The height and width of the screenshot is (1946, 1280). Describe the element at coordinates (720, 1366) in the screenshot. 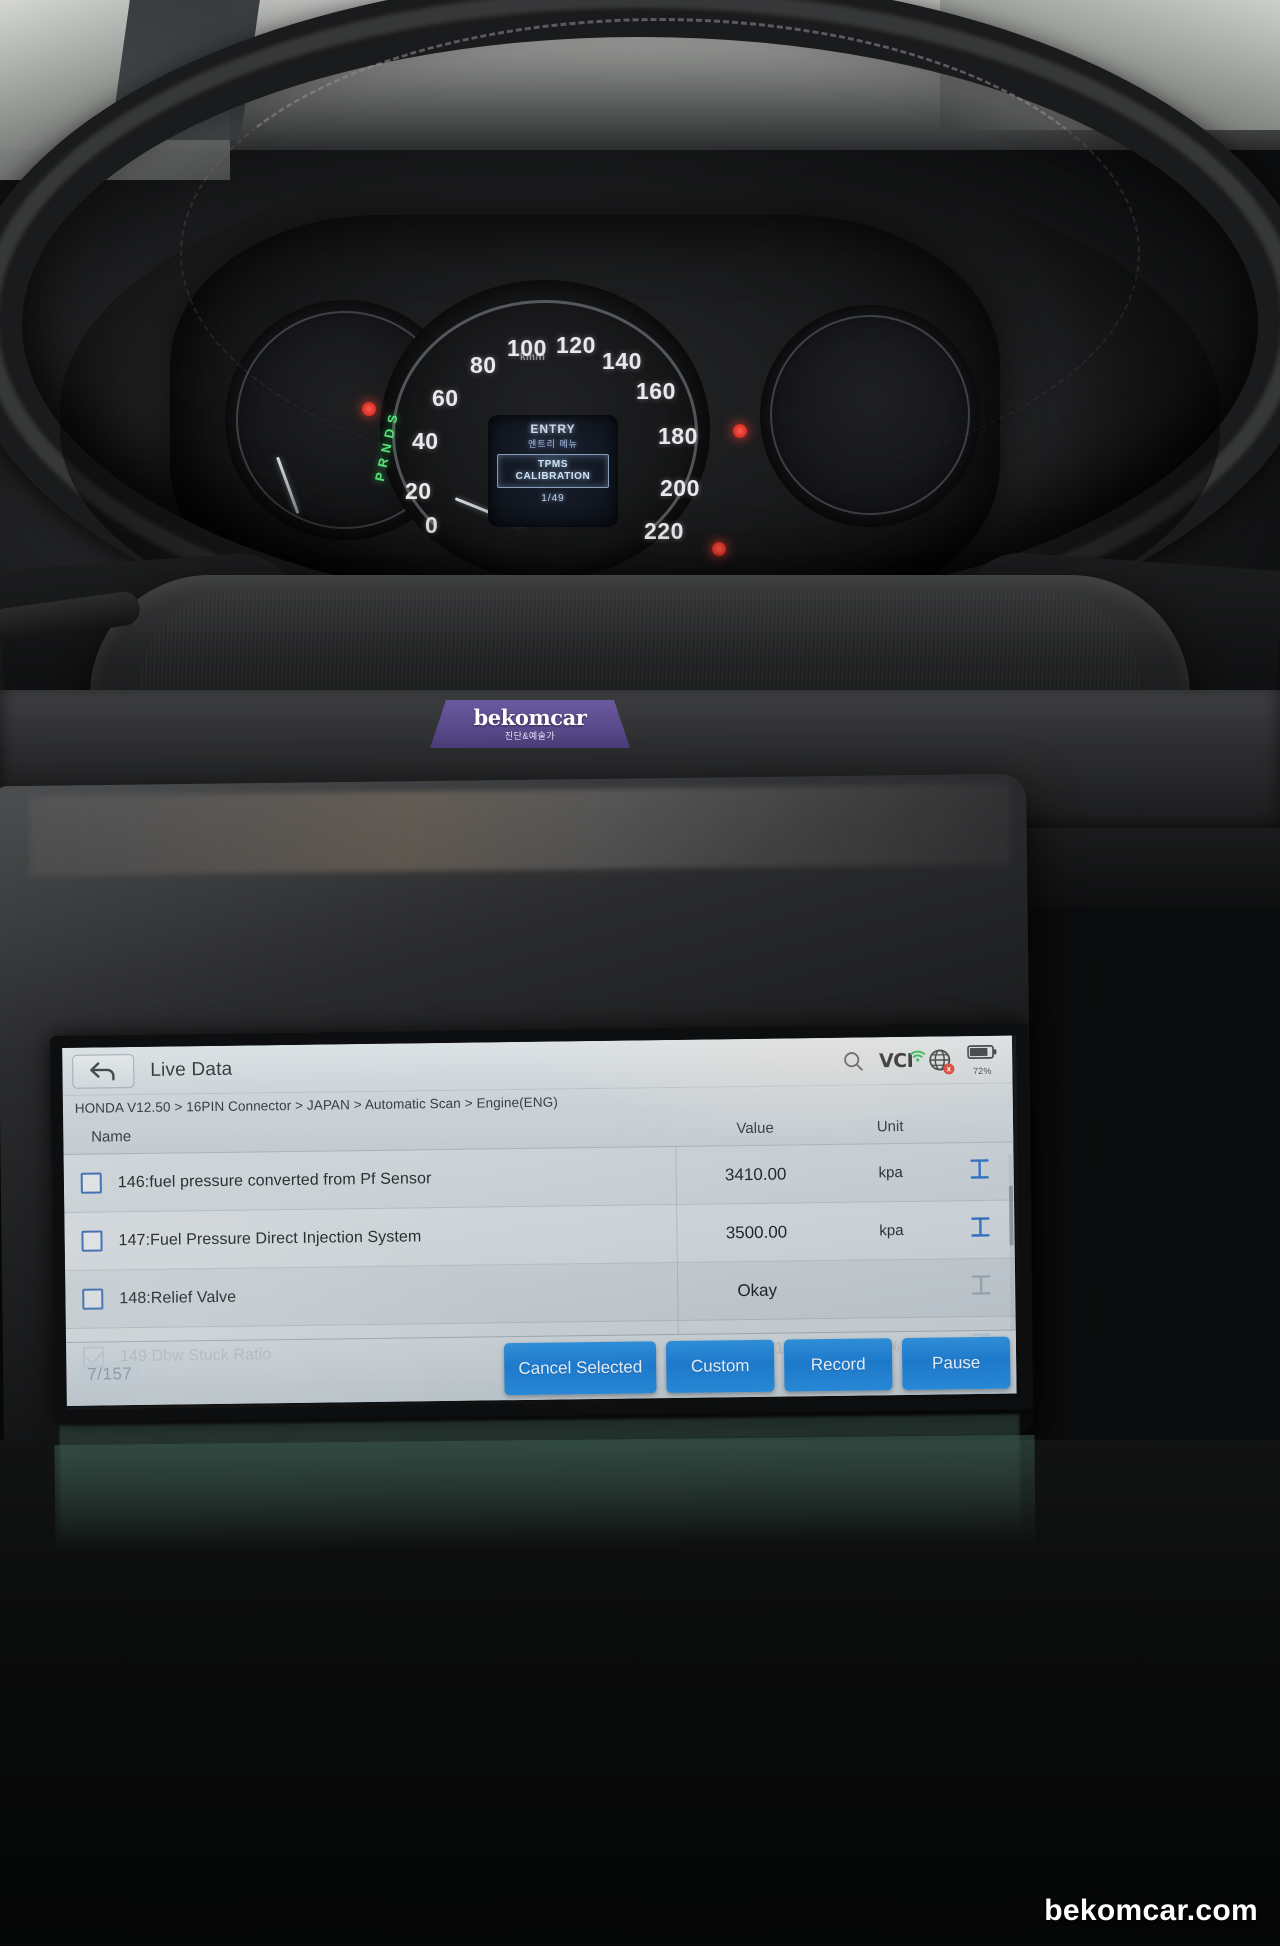

I see `custom-button: Custom` at that location.